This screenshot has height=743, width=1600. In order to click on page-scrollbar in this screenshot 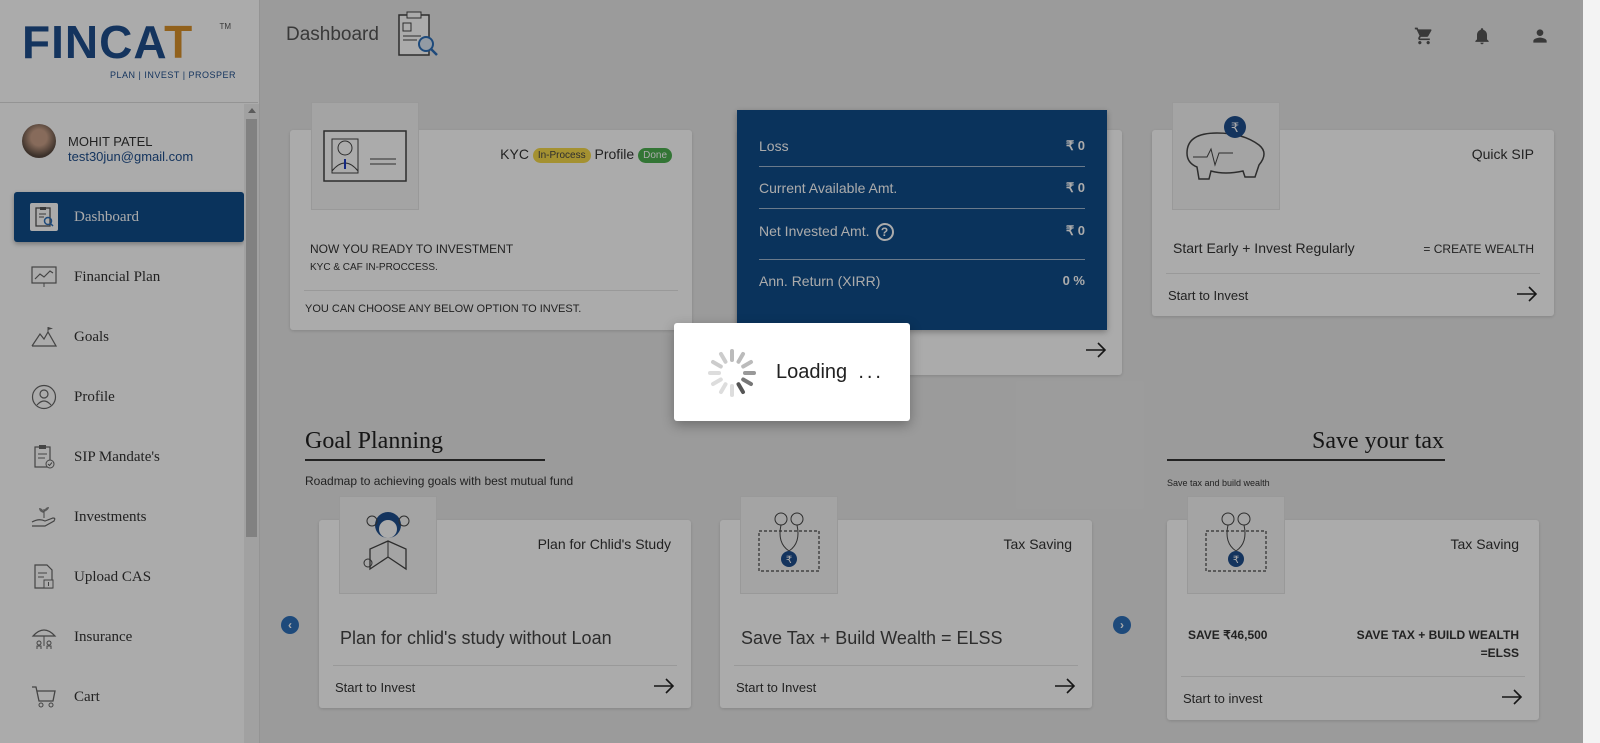, I will do `click(1591, 371)`.